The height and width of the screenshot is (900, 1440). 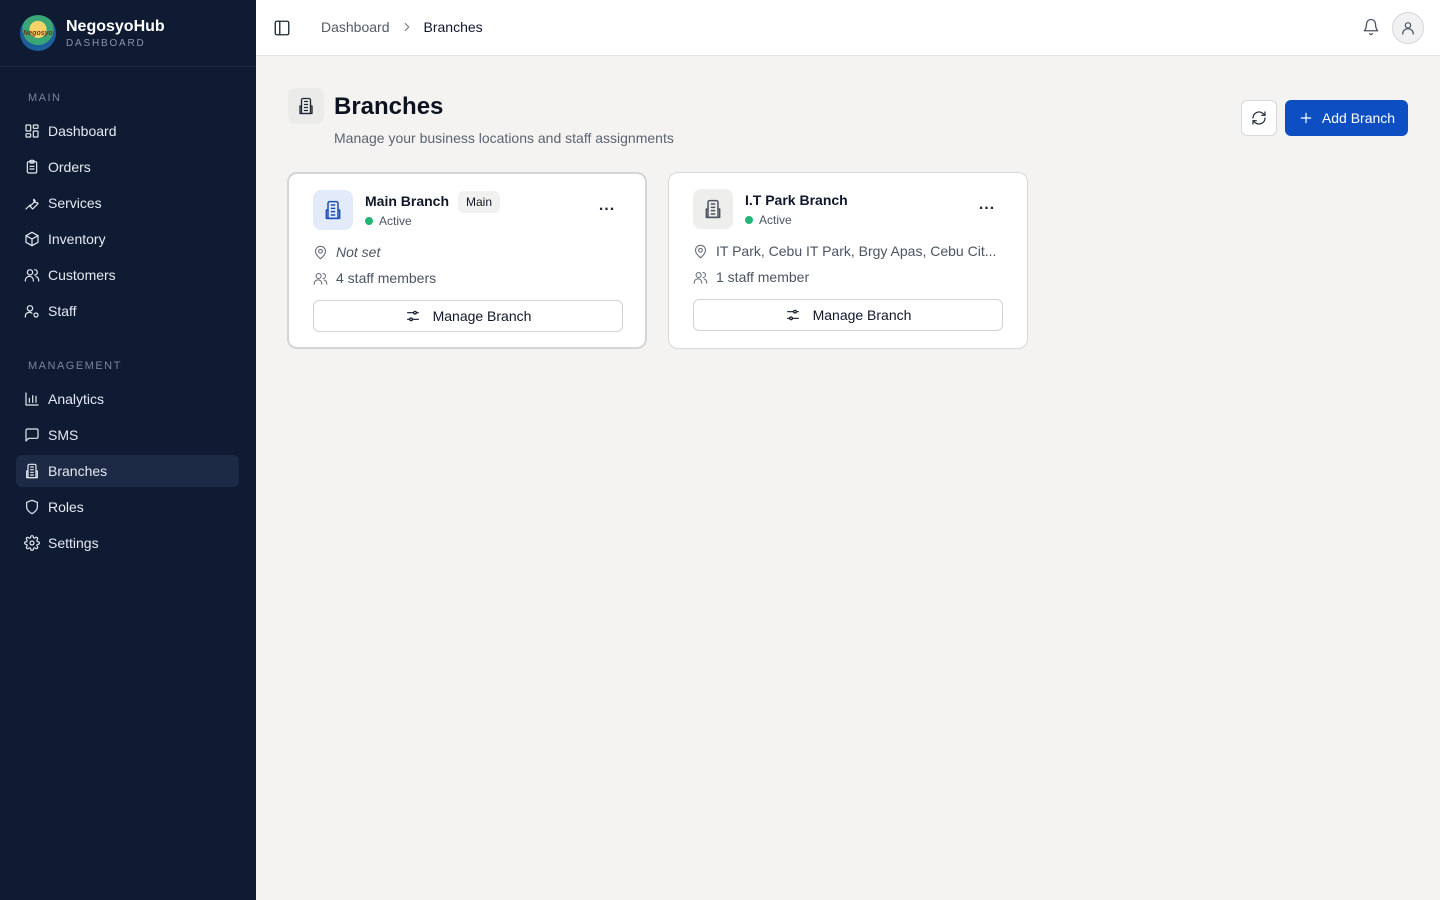 I want to click on branch-name: I.T Park Branch, so click(x=796, y=200).